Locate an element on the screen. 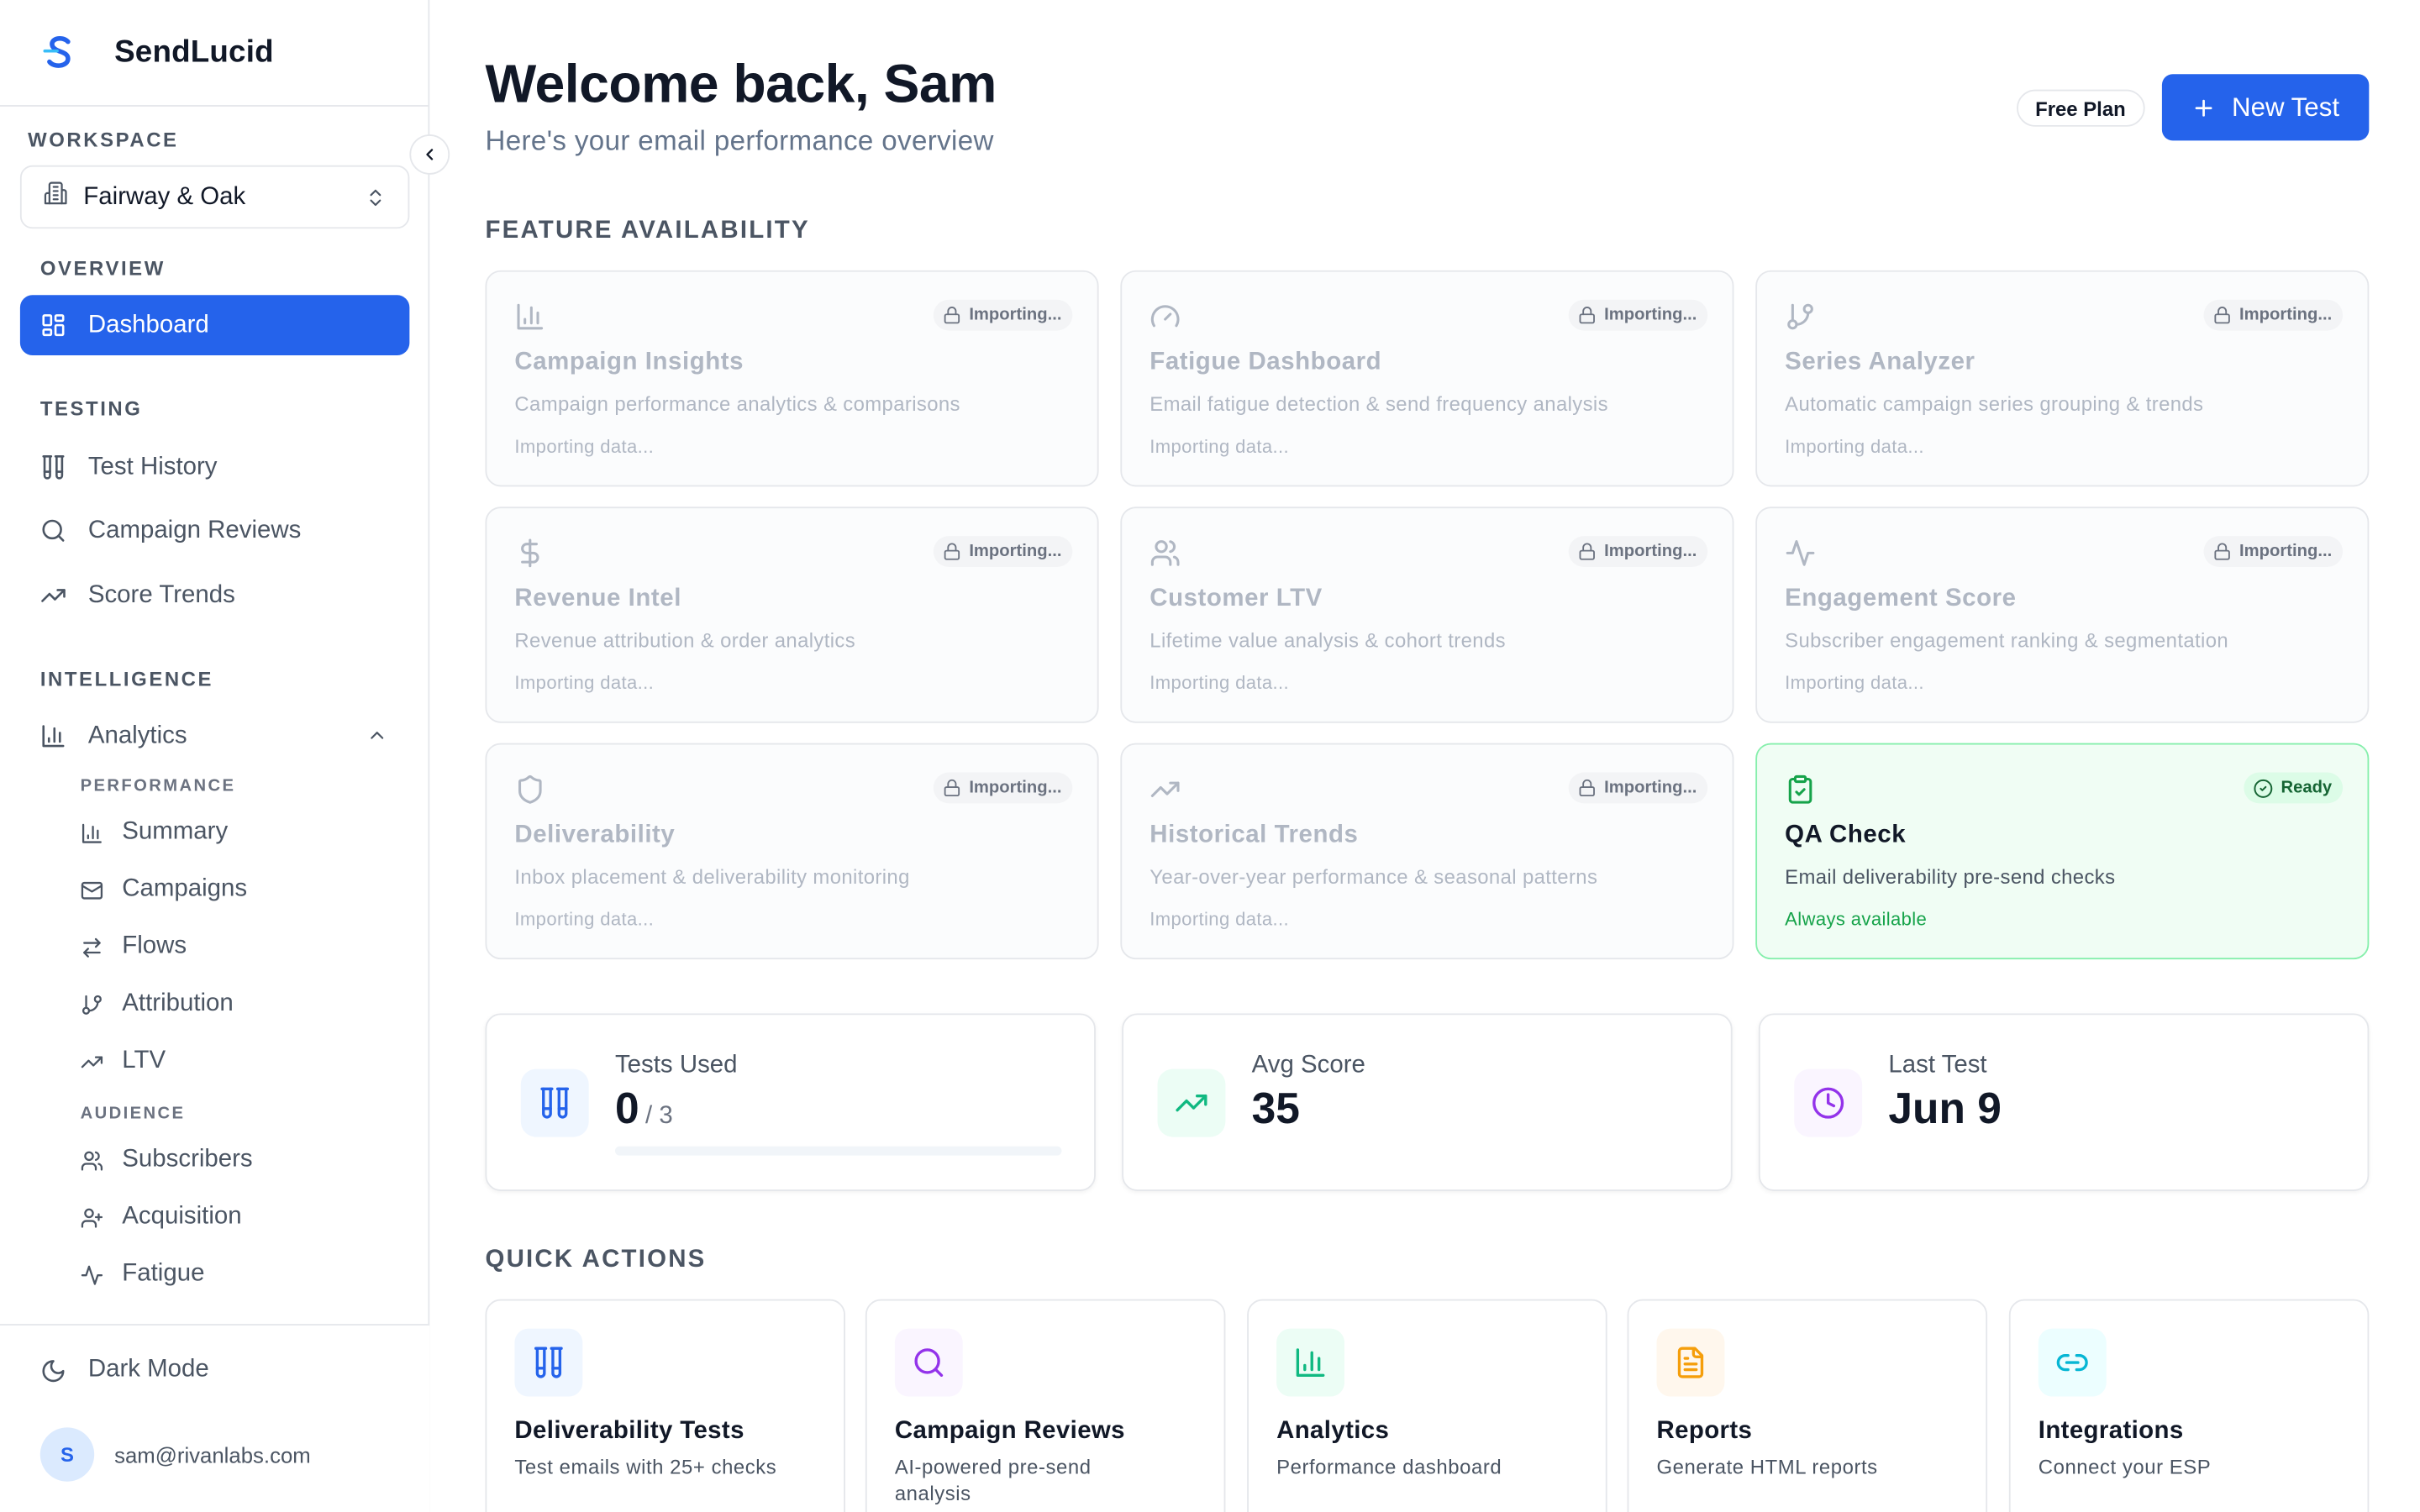 This screenshot has height=1512, width=2420. dark-mode-label: Dark Mode is located at coordinates (148, 1369).